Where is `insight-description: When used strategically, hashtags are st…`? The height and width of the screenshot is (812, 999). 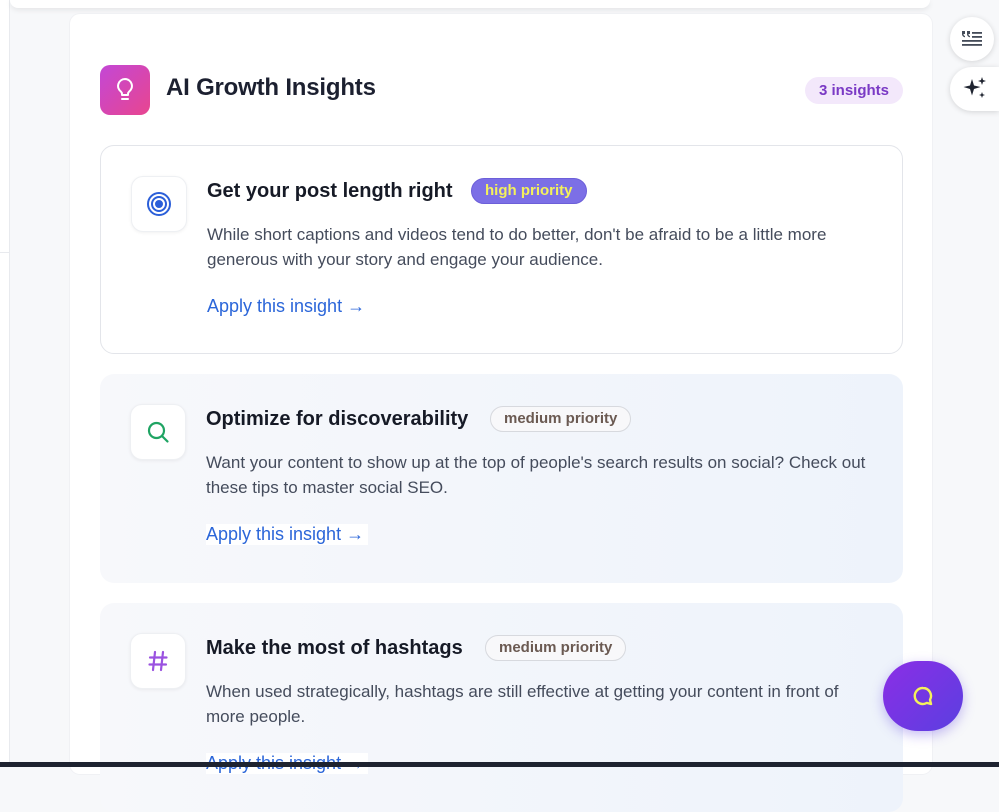 insight-description: When used strategically, hashtags are st… is located at coordinates (522, 704).